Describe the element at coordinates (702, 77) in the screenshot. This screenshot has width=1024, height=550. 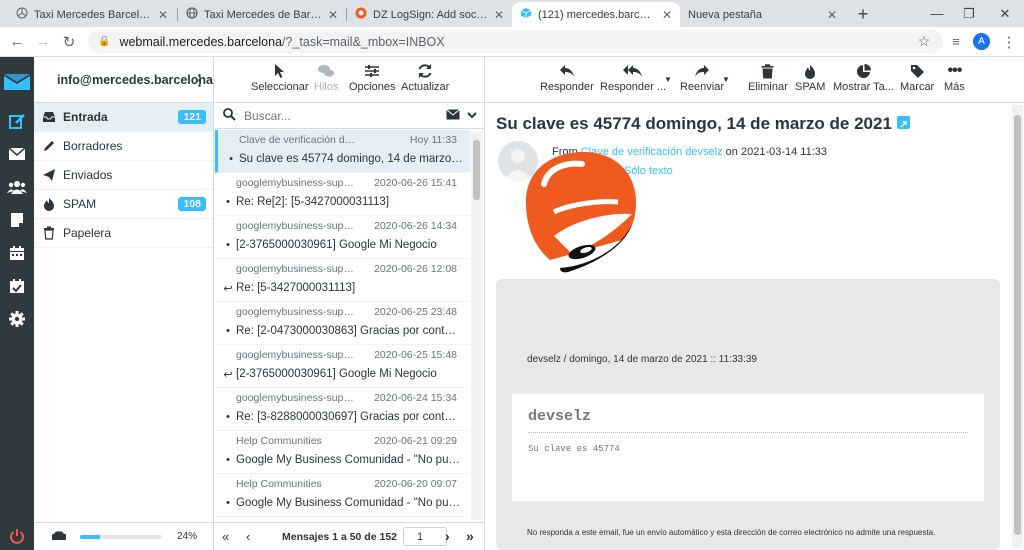
I see `forward-button: Reenviar` at that location.